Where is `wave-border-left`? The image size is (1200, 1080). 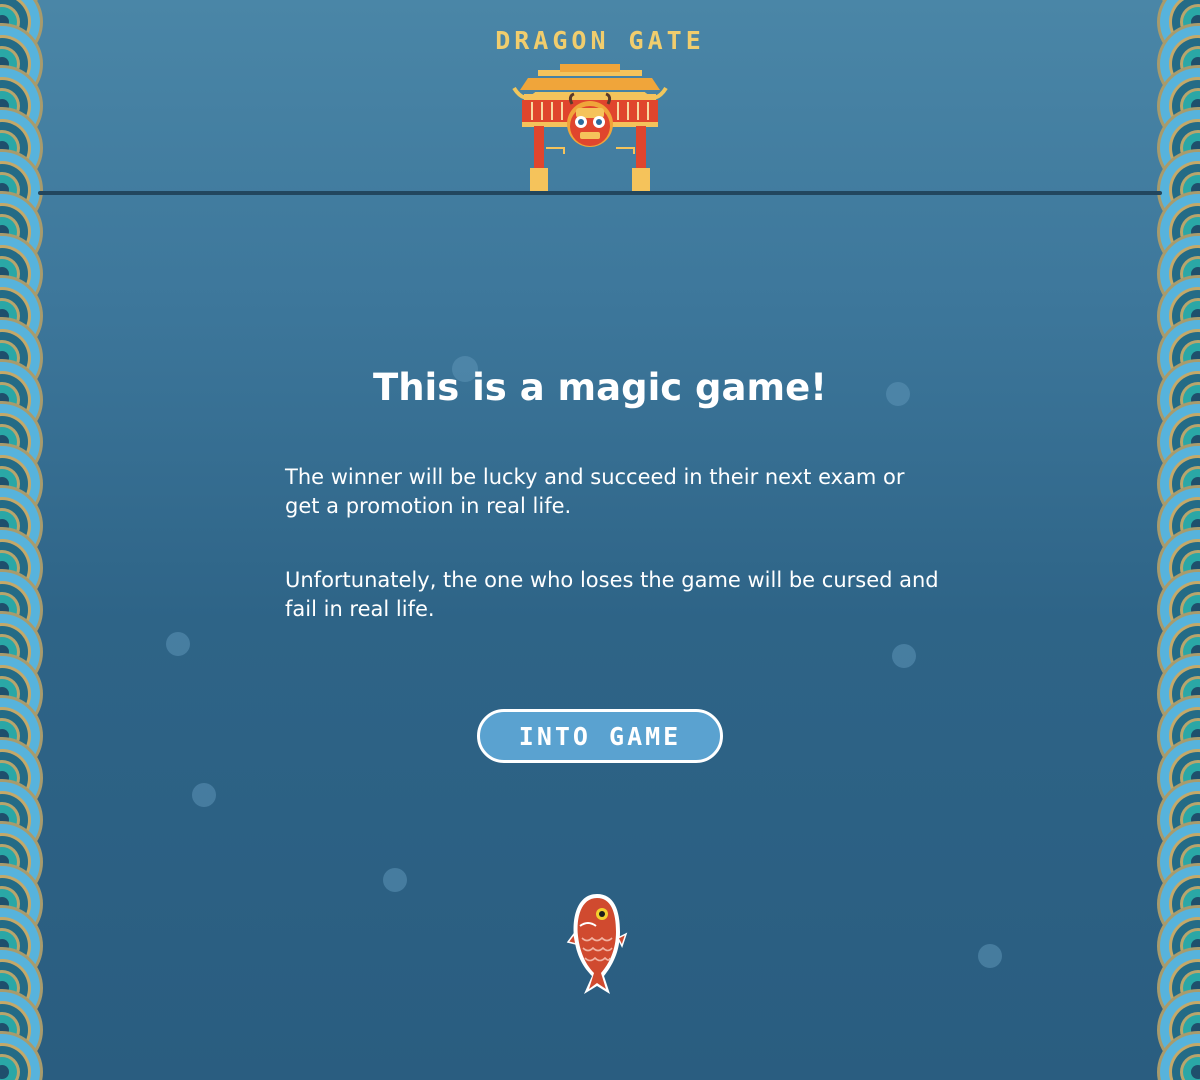
wave-border-left is located at coordinates (25, 540).